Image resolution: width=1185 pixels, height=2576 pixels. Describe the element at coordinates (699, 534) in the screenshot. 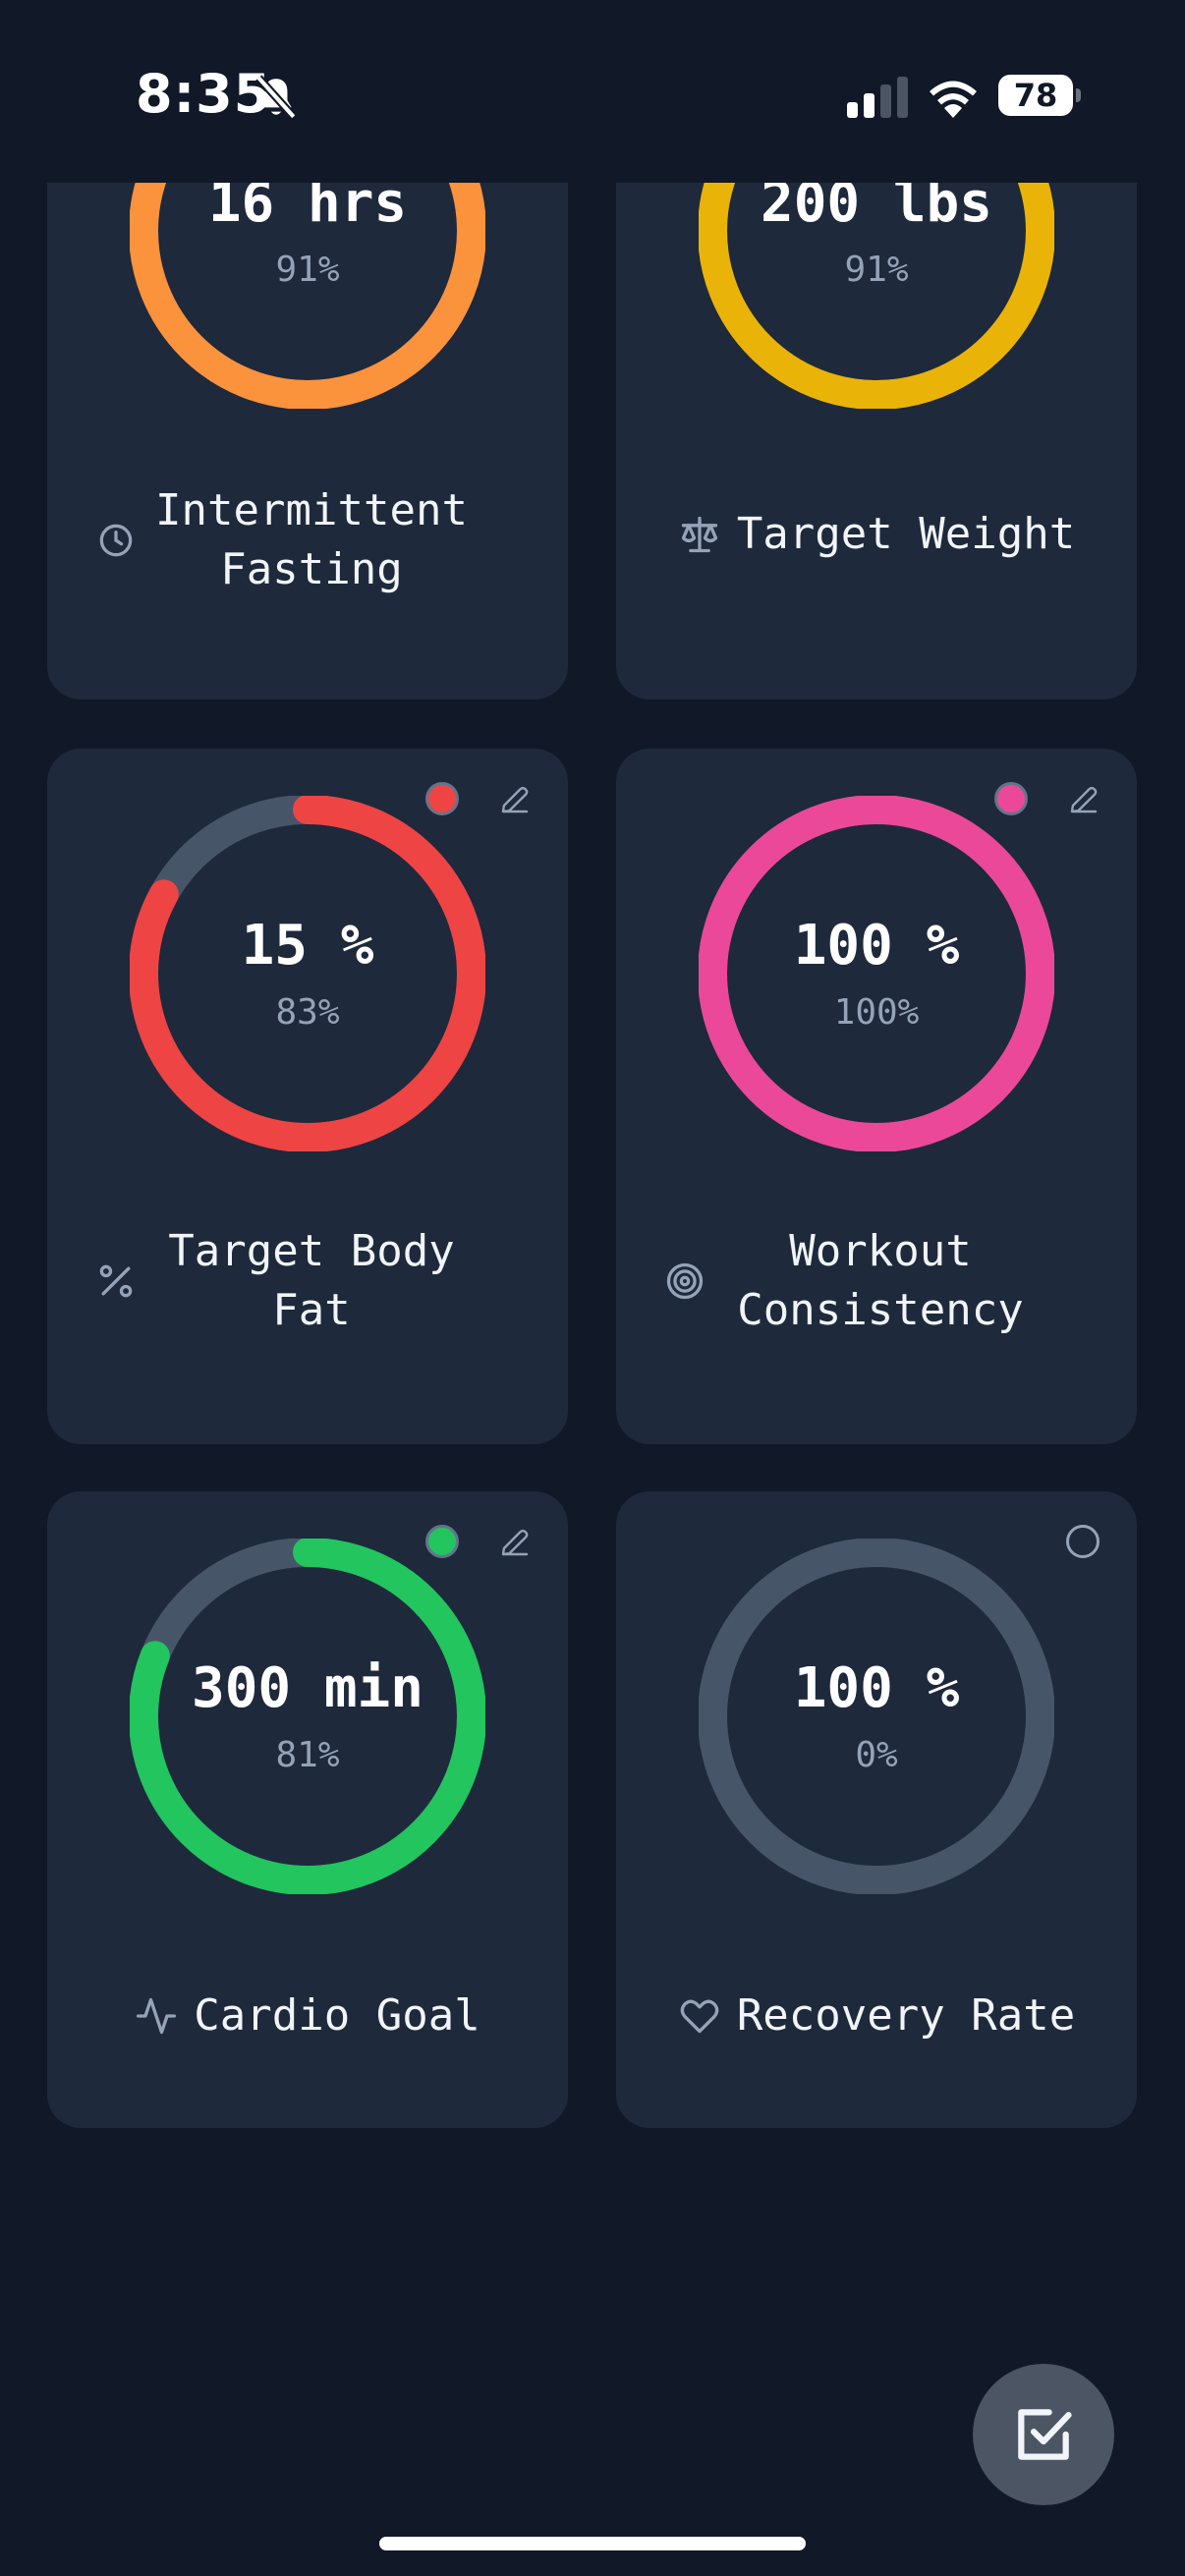

I see `scale-icon` at that location.